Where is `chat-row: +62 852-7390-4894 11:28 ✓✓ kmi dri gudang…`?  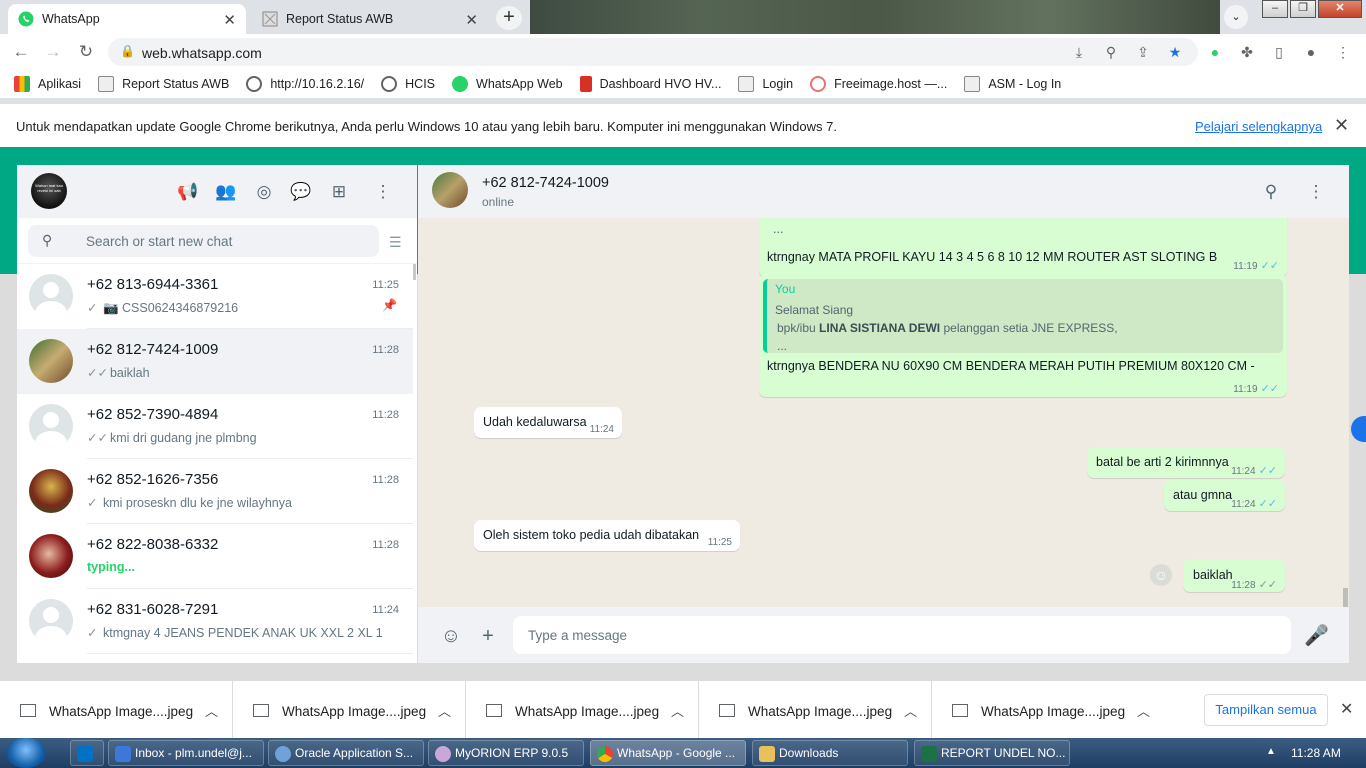
chat-row: +62 852-7390-4894 11:28 ✓✓ kmi dri gudang… is located at coordinates (215, 426).